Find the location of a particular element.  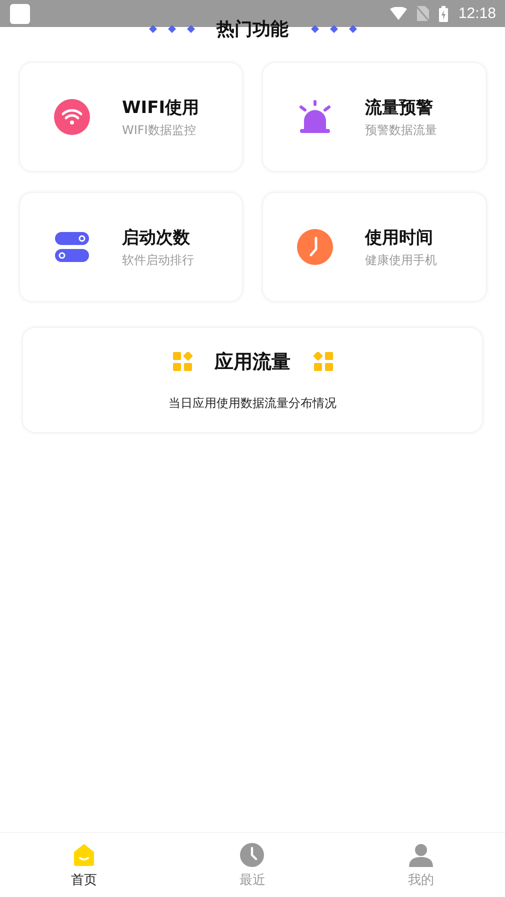

wifi-icon is located at coordinates (72, 117).